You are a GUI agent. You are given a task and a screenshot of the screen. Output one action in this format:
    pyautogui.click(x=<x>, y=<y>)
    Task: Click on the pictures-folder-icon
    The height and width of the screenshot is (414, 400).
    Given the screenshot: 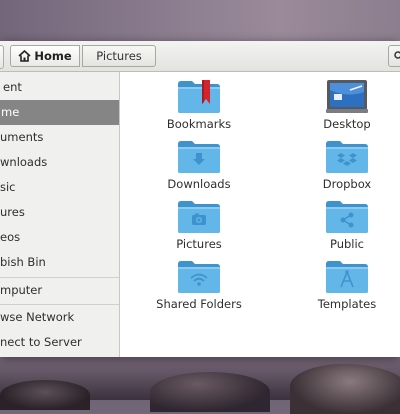 What is the action you would take?
    pyautogui.click(x=199, y=216)
    